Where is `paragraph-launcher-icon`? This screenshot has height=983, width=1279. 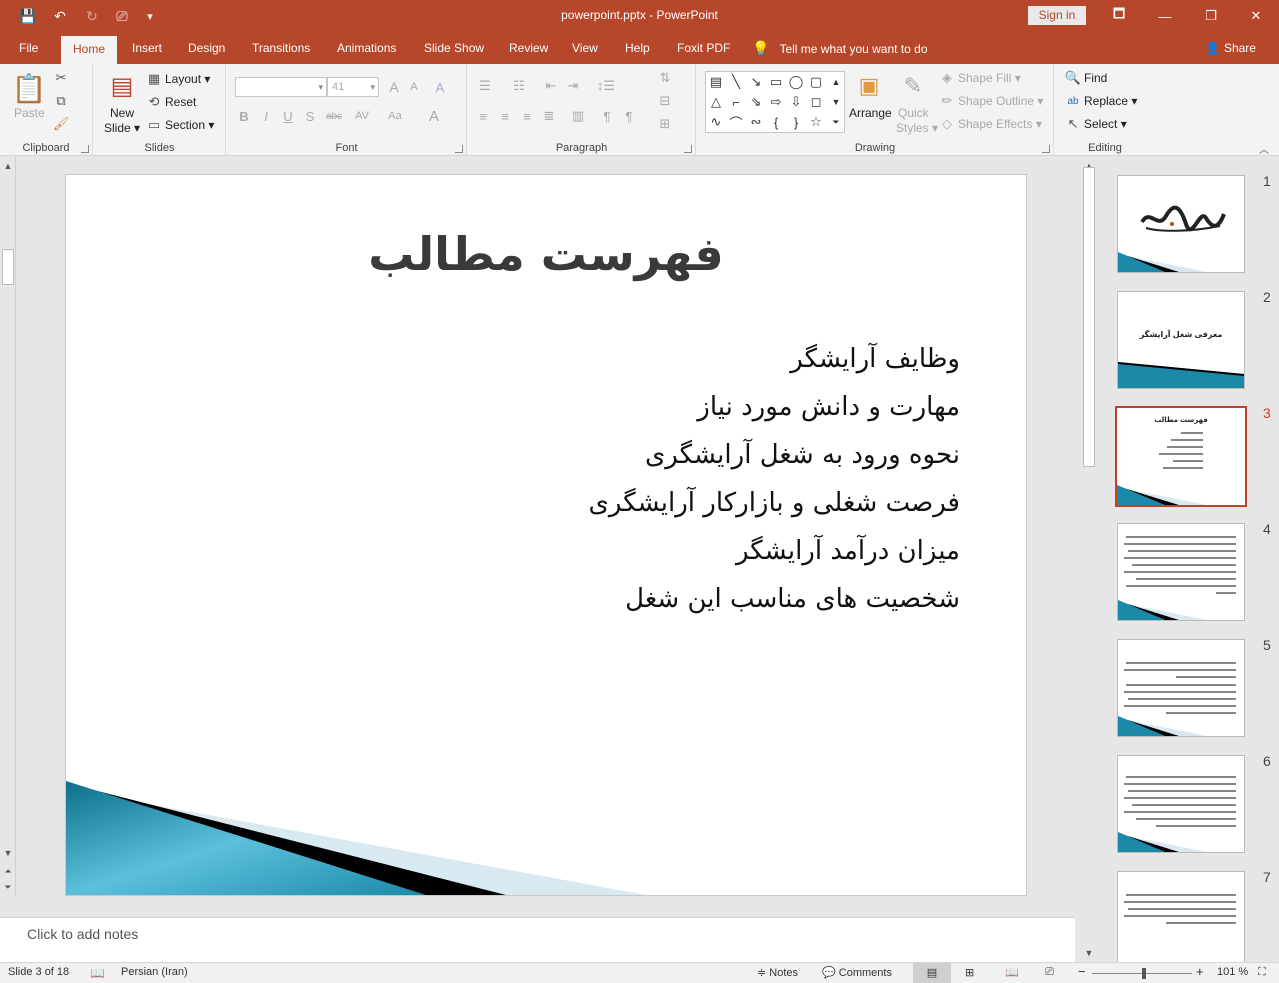 paragraph-launcher-icon is located at coordinates (688, 149).